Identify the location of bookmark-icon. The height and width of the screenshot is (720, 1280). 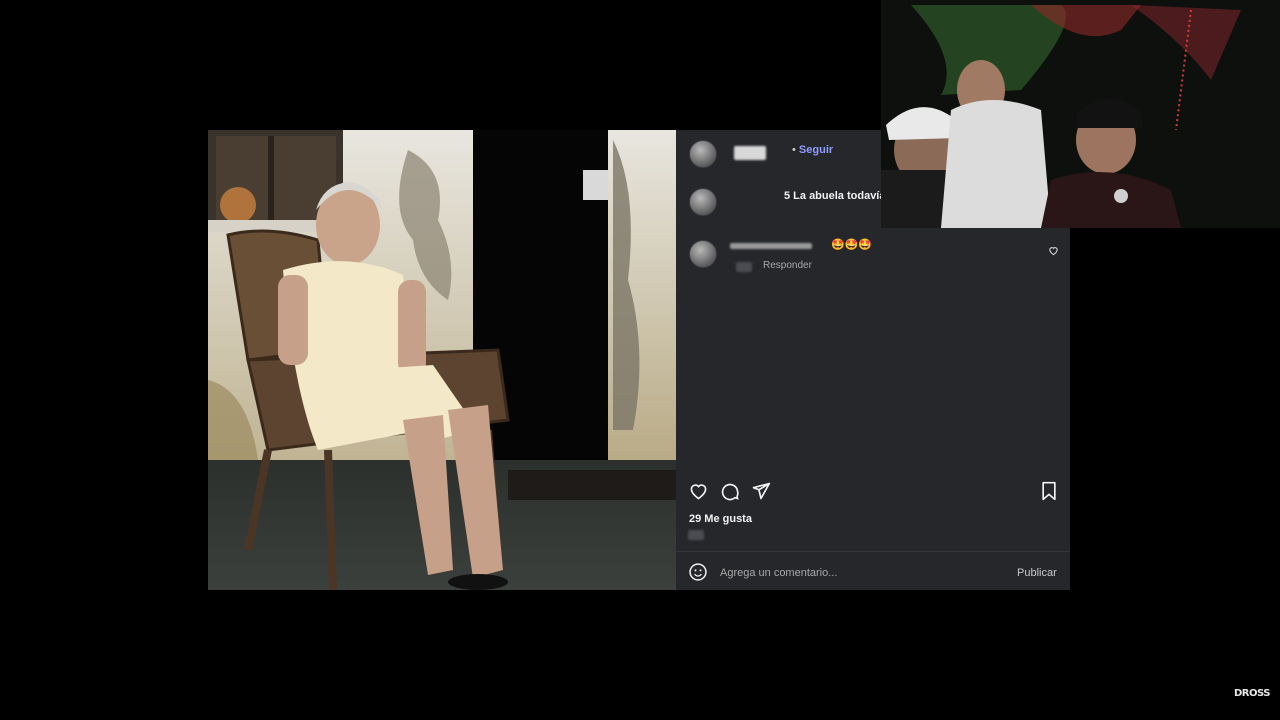
(1049, 491).